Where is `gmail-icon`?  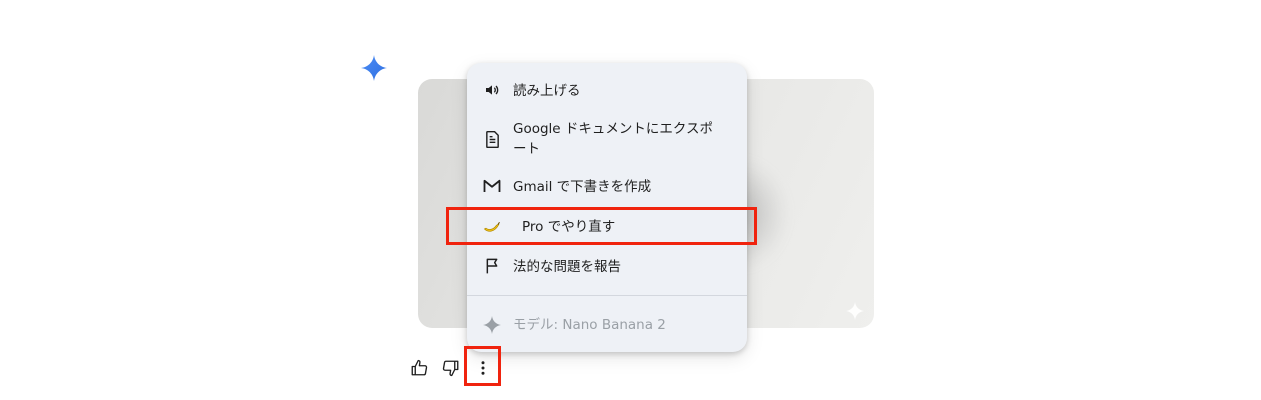 gmail-icon is located at coordinates (492, 186).